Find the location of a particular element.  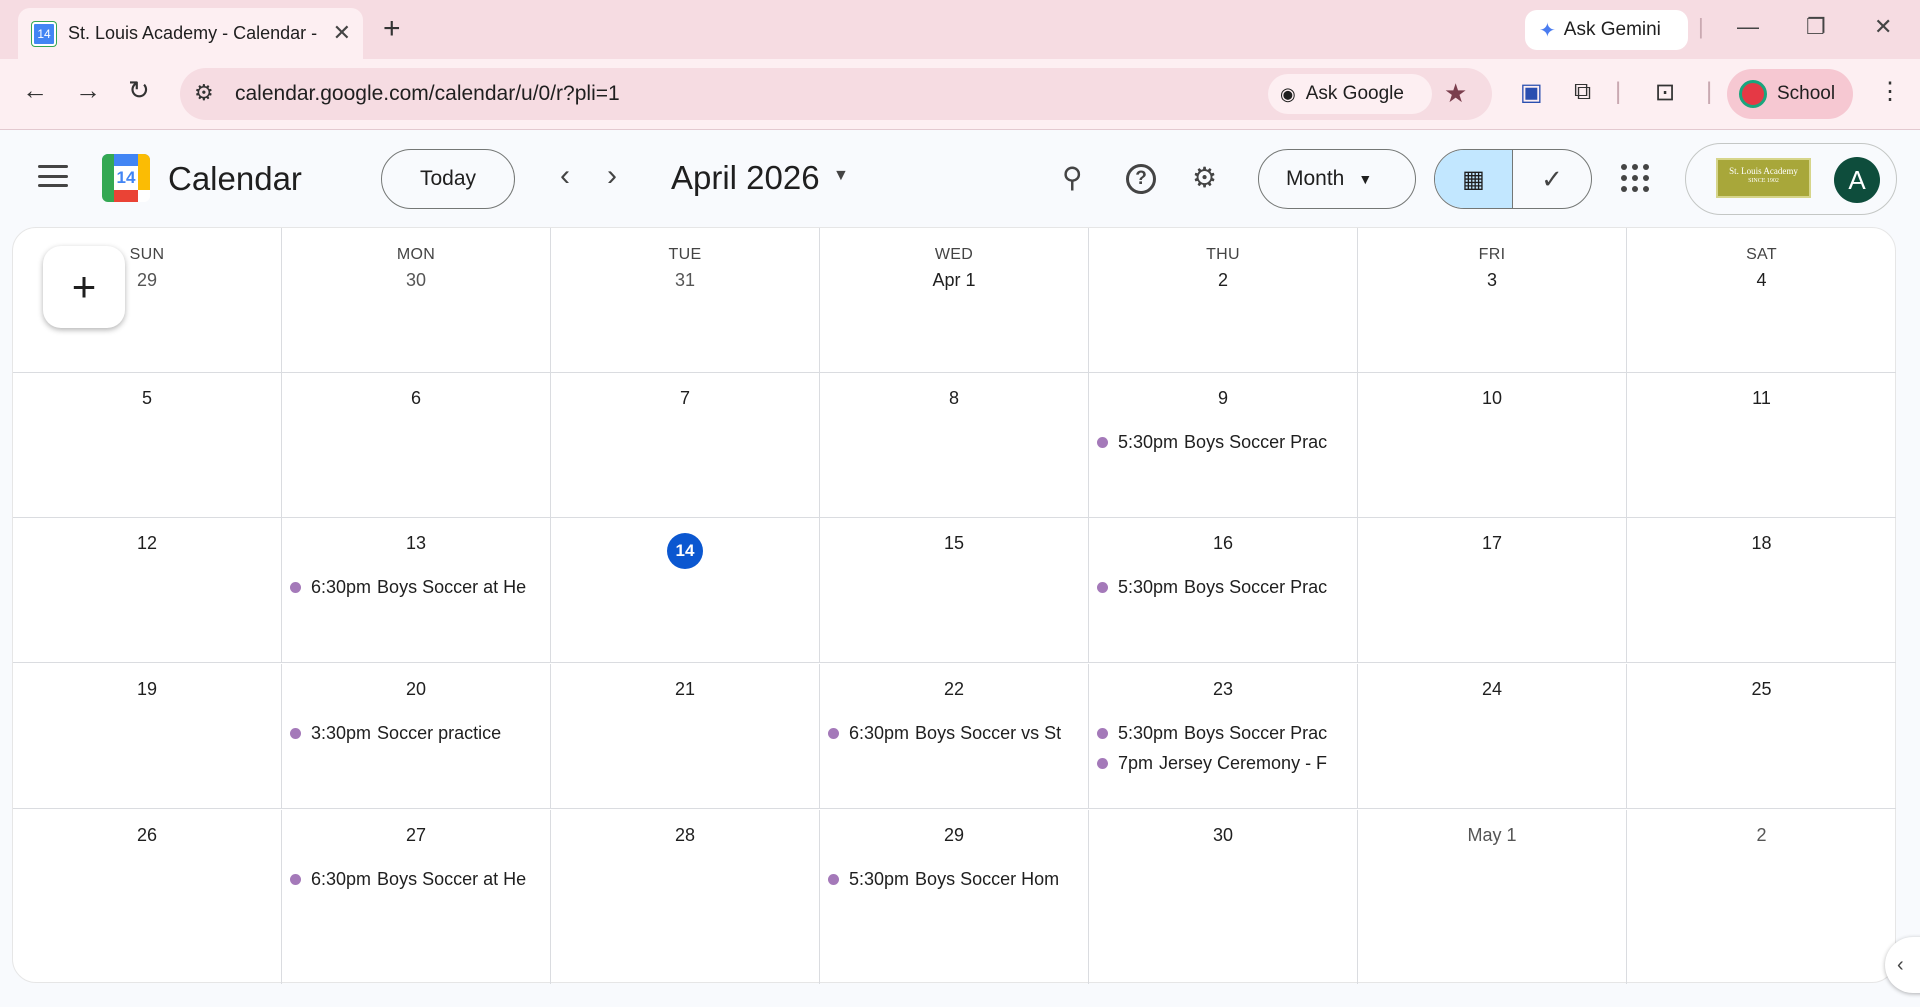

day-cell: 10 is located at coordinates (1492, 445).